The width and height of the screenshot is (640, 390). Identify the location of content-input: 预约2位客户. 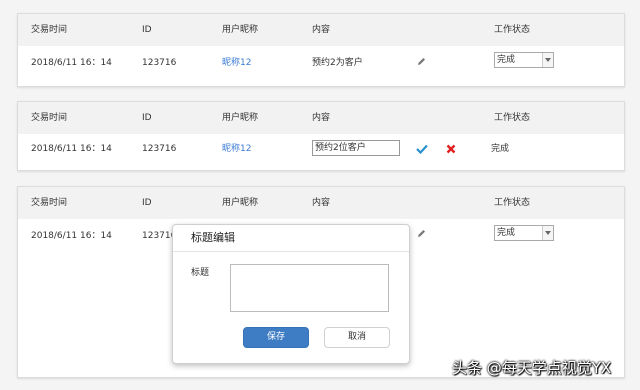
(356, 148).